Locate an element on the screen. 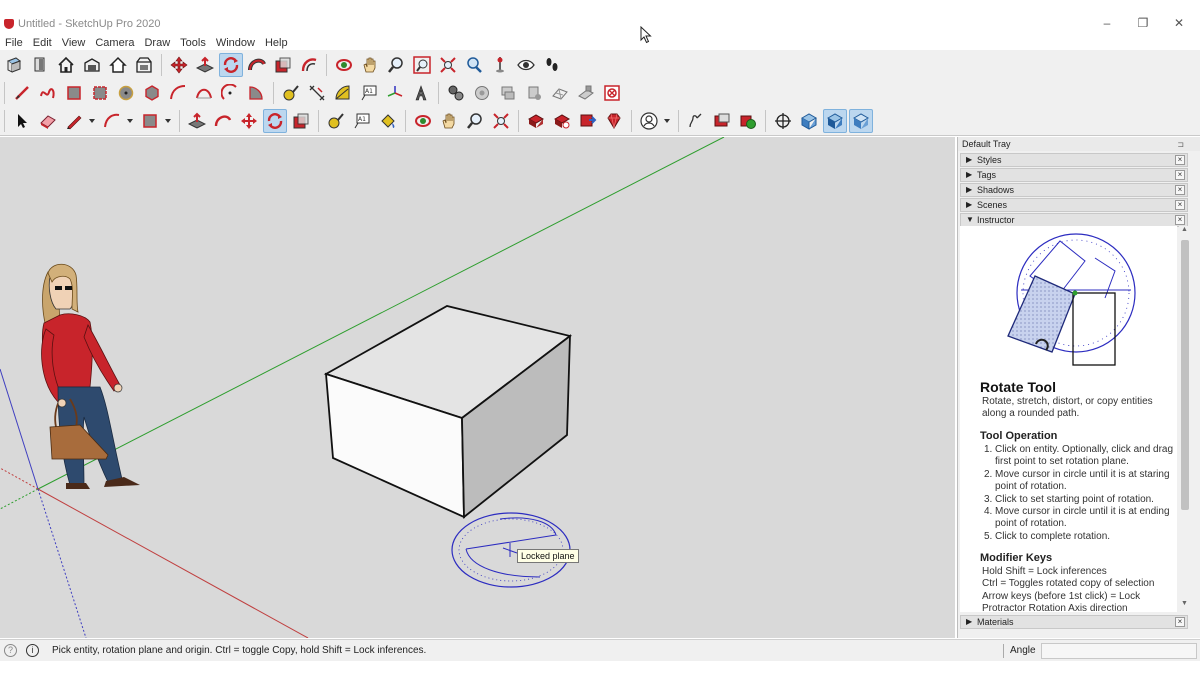  select-button is located at coordinates (22, 121).